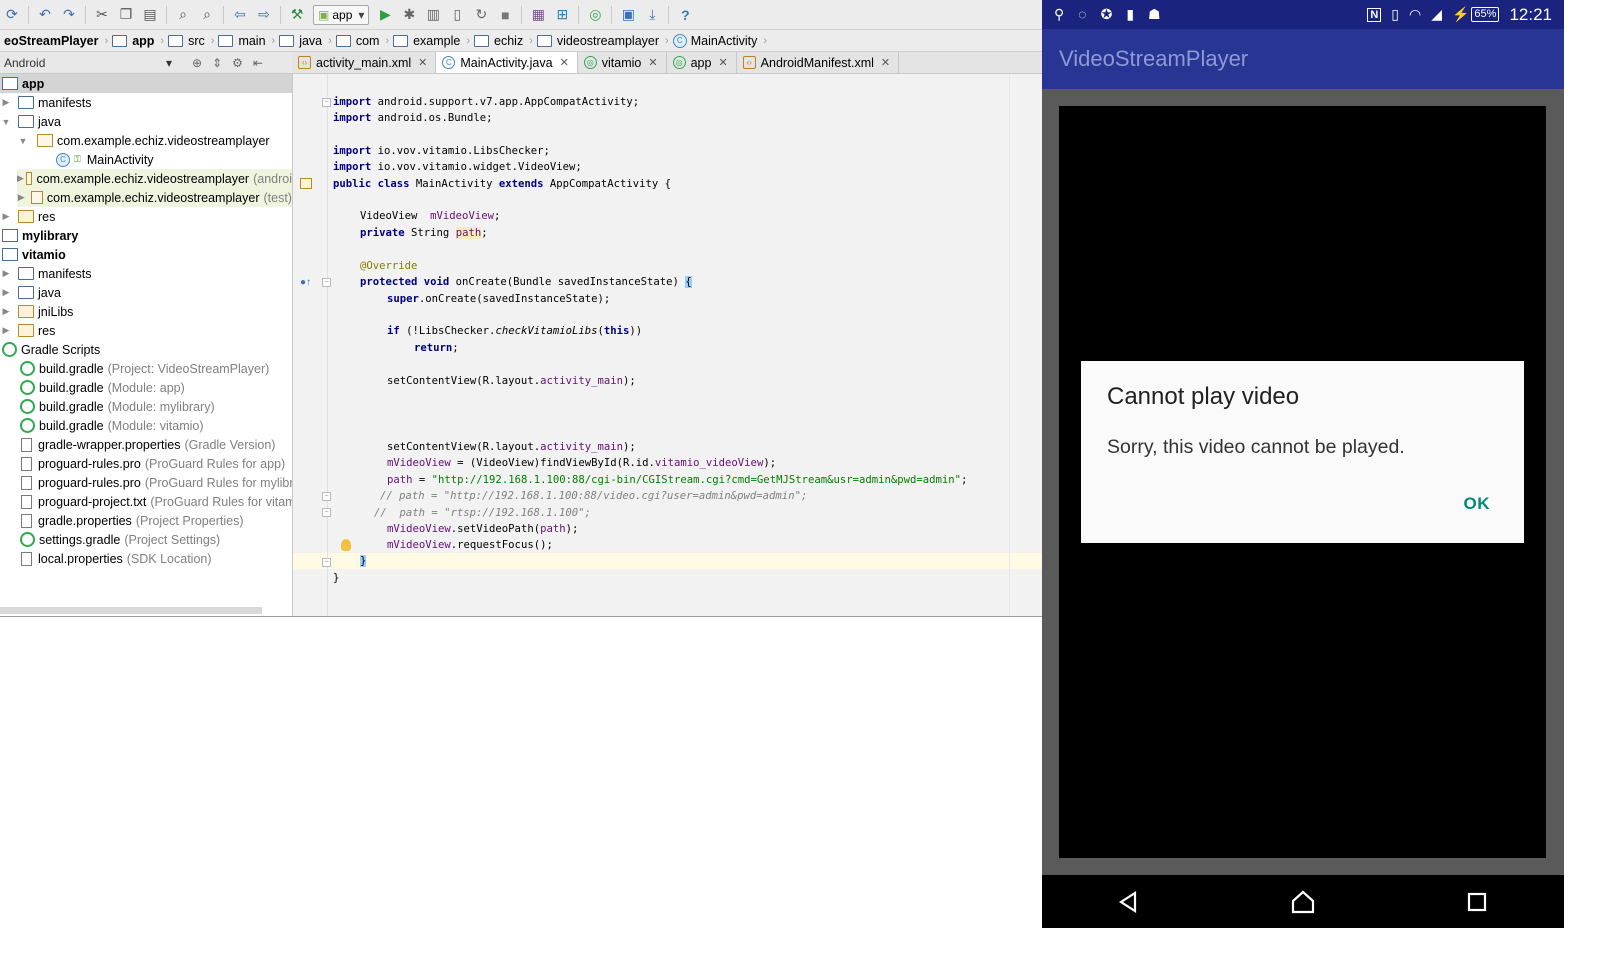 The image size is (1624, 963). What do you see at coordinates (297, 15) in the screenshot?
I see `make-project-icon: ⚒` at bounding box center [297, 15].